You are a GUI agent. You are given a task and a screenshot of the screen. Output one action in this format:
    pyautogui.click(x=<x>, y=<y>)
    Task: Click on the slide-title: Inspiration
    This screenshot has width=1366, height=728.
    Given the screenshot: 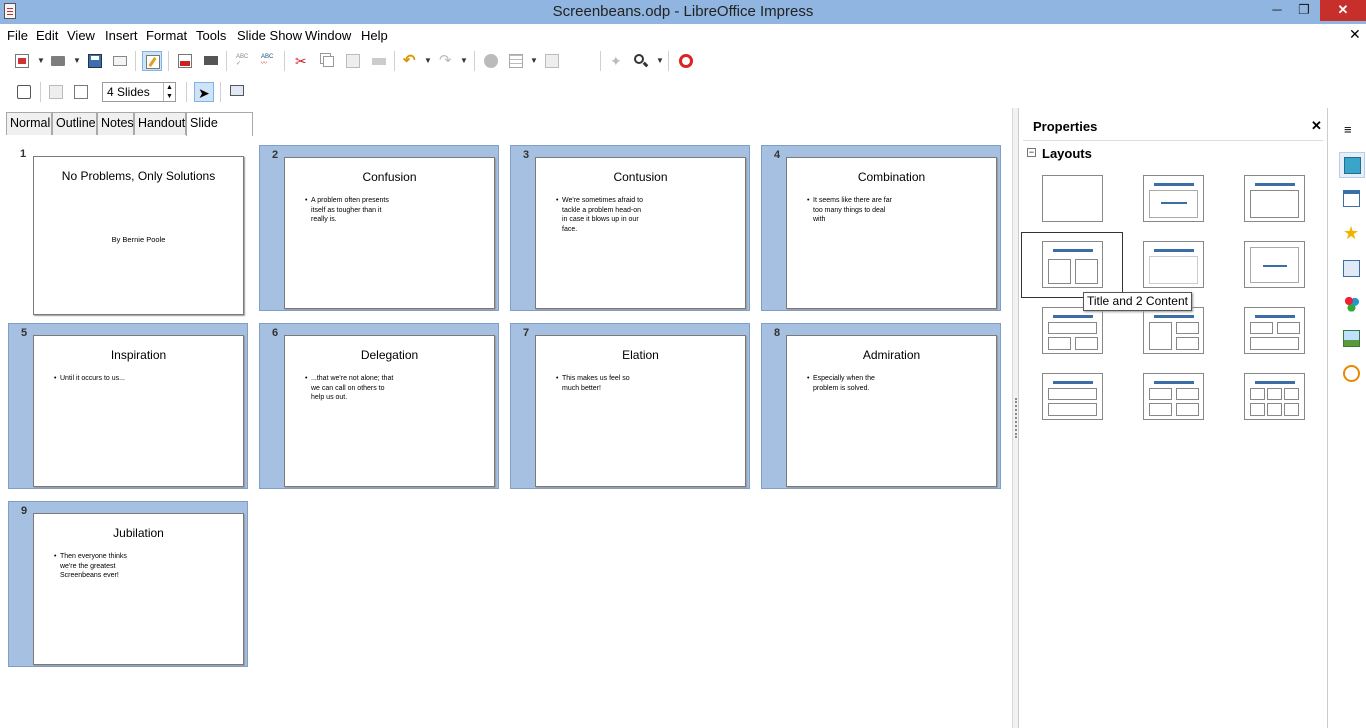 What is the action you would take?
    pyautogui.click(x=138, y=355)
    